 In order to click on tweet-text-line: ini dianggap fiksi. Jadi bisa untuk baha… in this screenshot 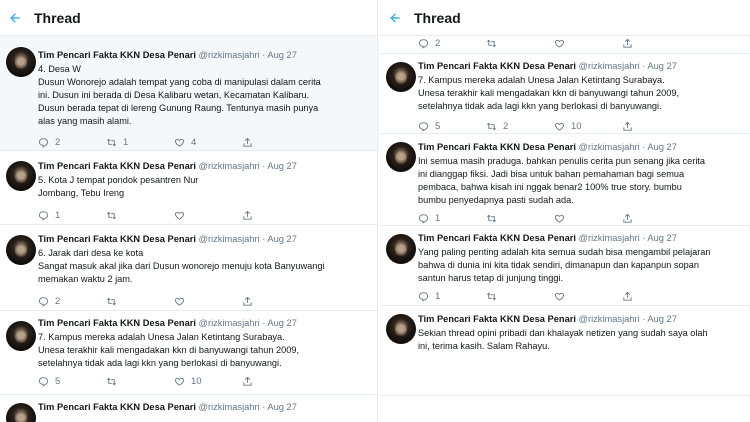, I will do `click(551, 174)`.